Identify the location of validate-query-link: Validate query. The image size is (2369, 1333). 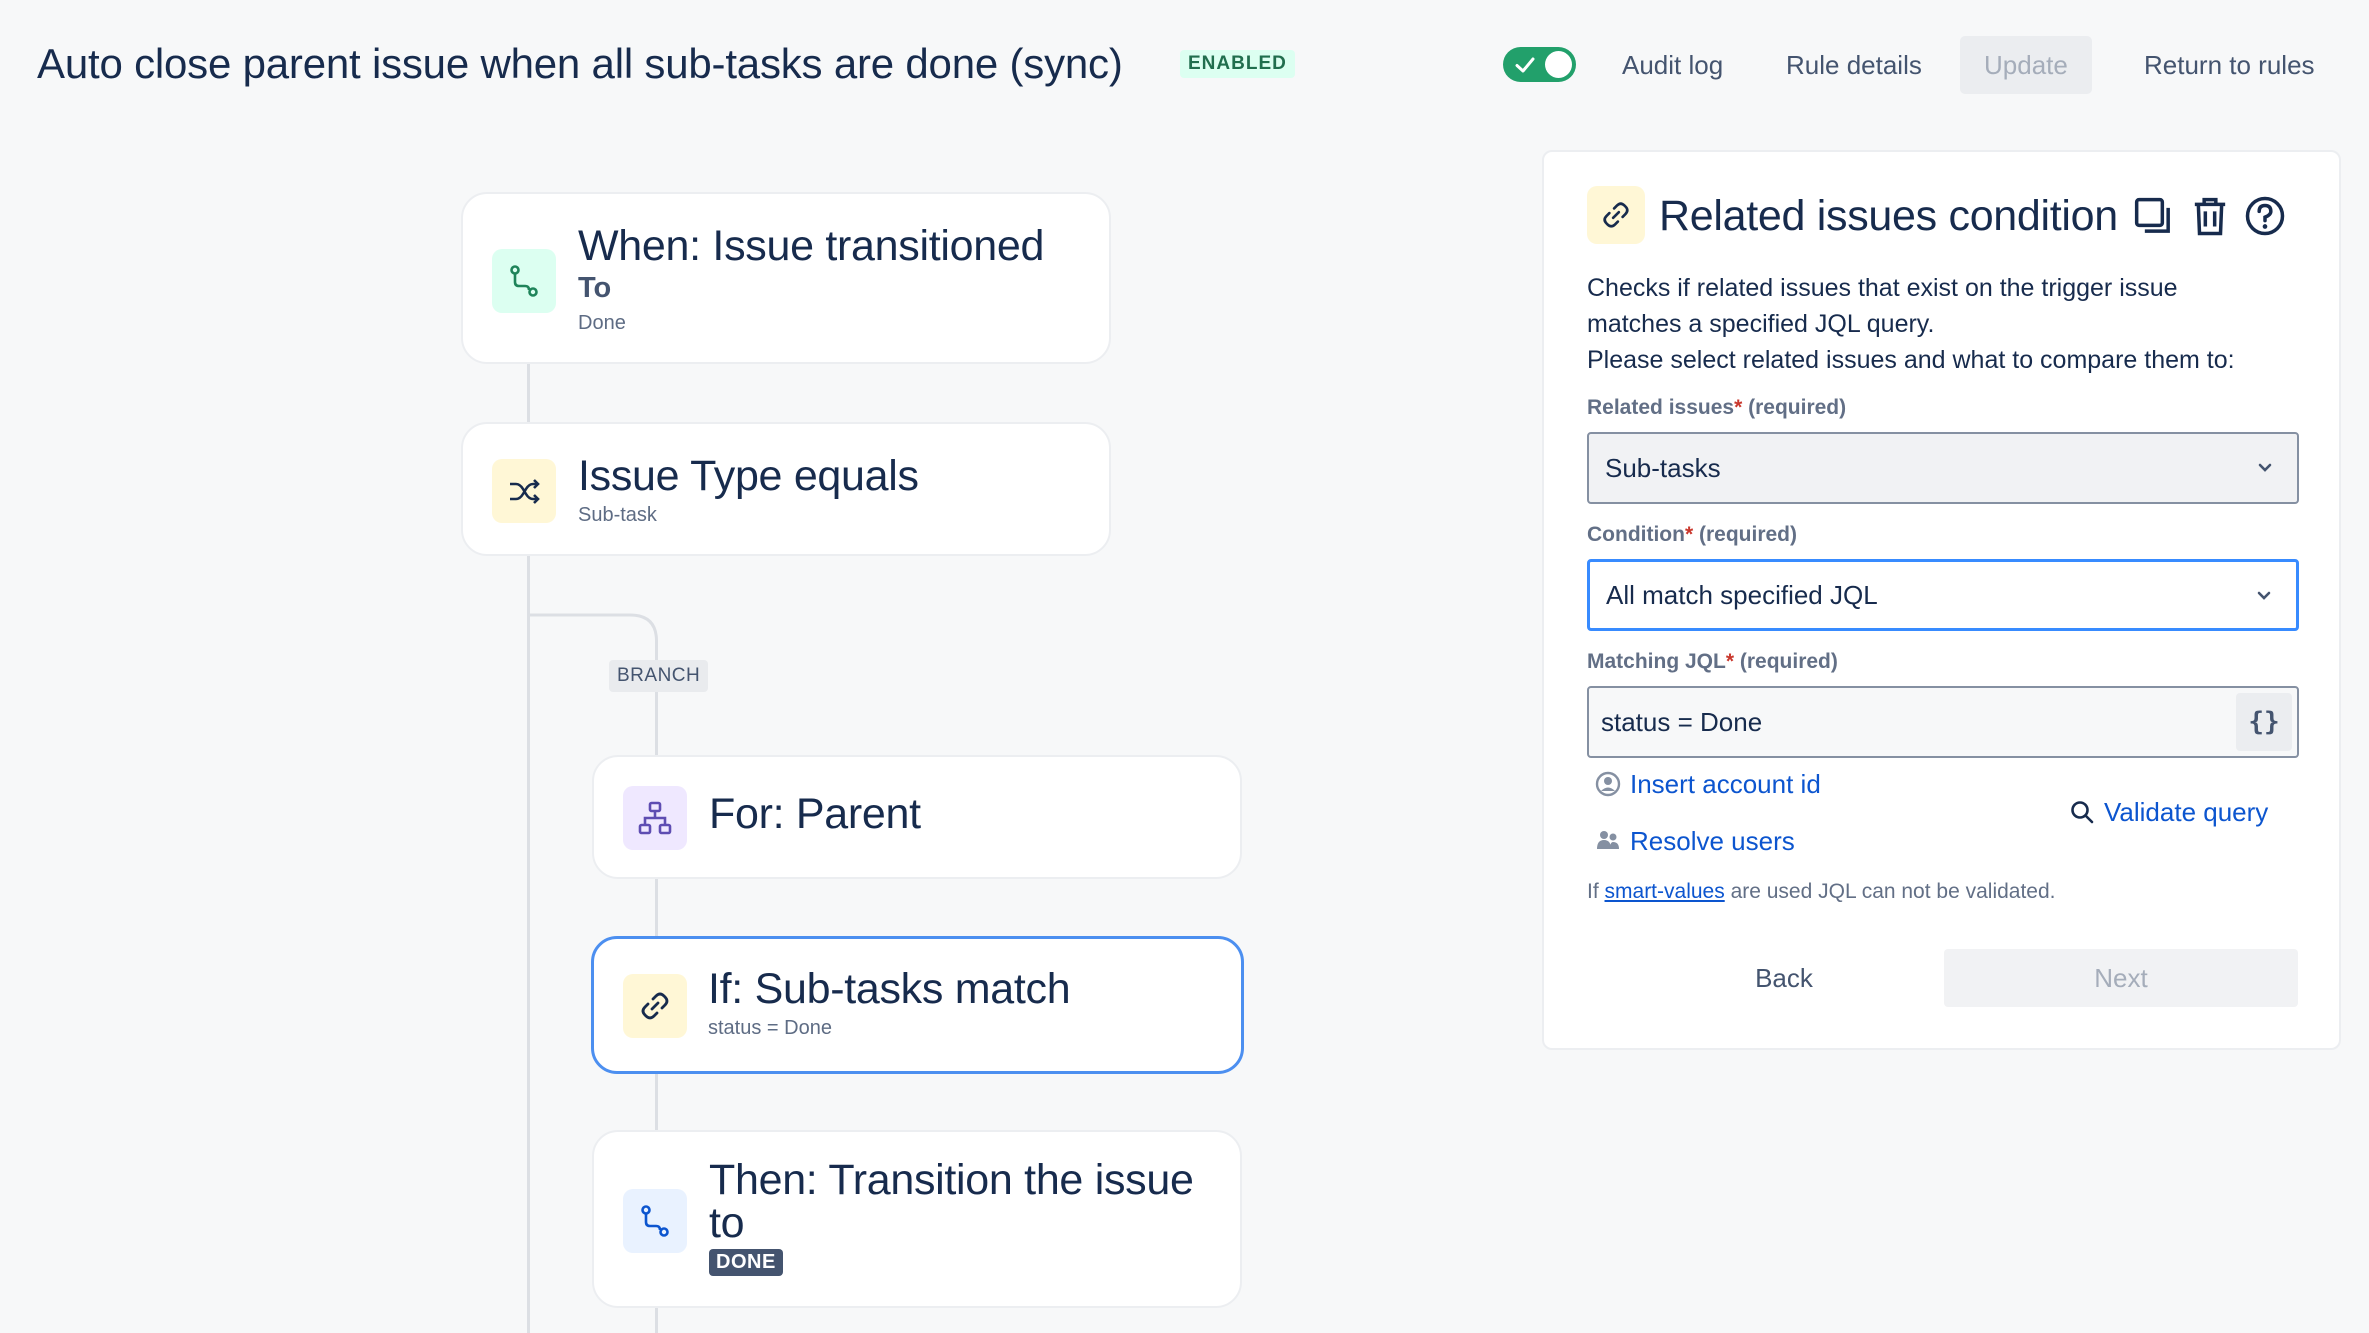
(2186, 812).